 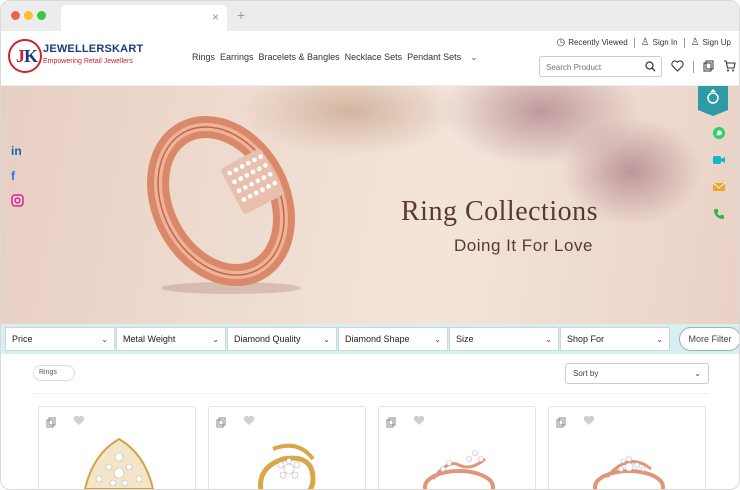 I want to click on close-window-button, so click(x=15, y=15).